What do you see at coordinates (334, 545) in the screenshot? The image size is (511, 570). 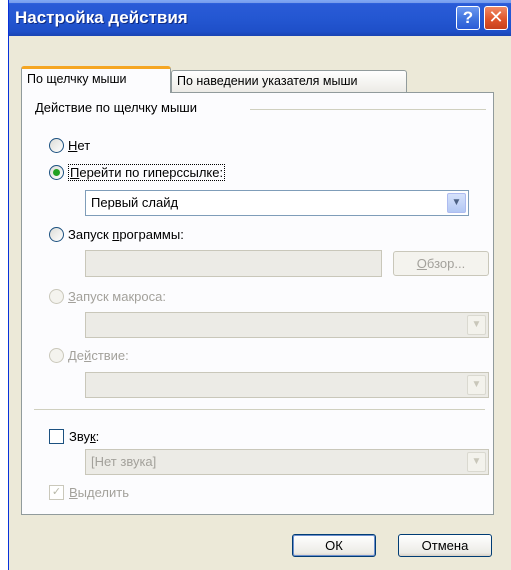 I see `ok-button: ОК` at bounding box center [334, 545].